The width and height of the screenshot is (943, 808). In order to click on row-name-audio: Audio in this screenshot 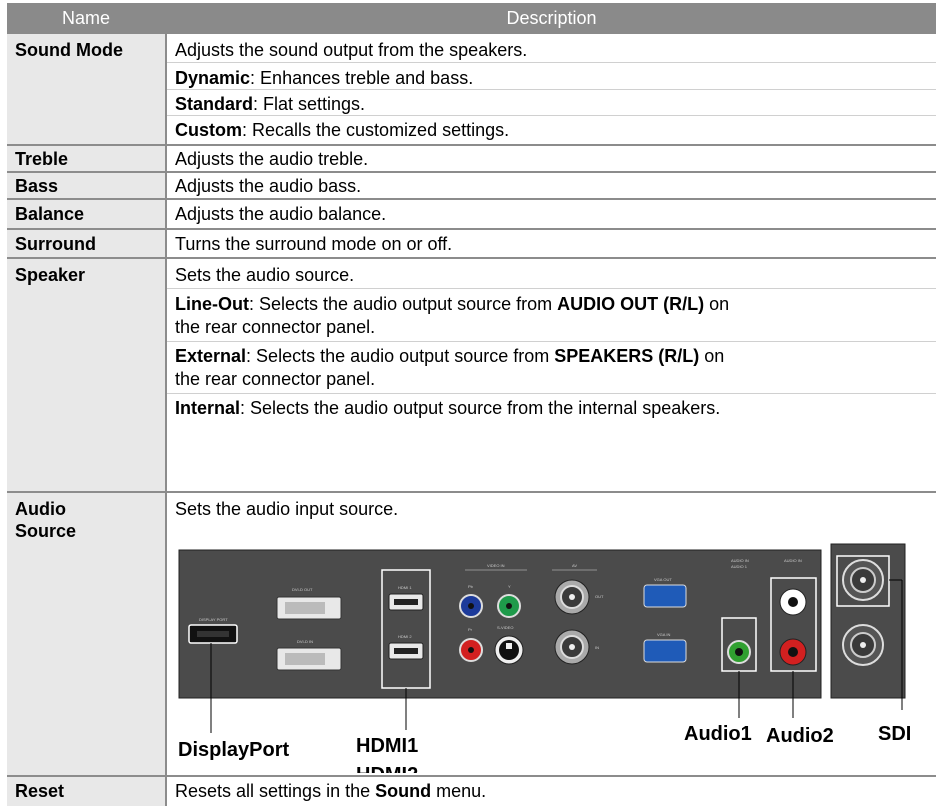, I will do `click(40, 509)`.